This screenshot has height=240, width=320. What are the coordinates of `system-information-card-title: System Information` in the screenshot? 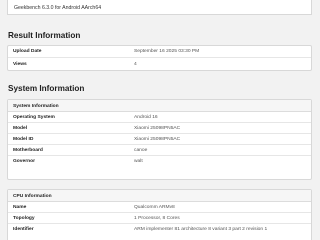 It's located at (159, 106).